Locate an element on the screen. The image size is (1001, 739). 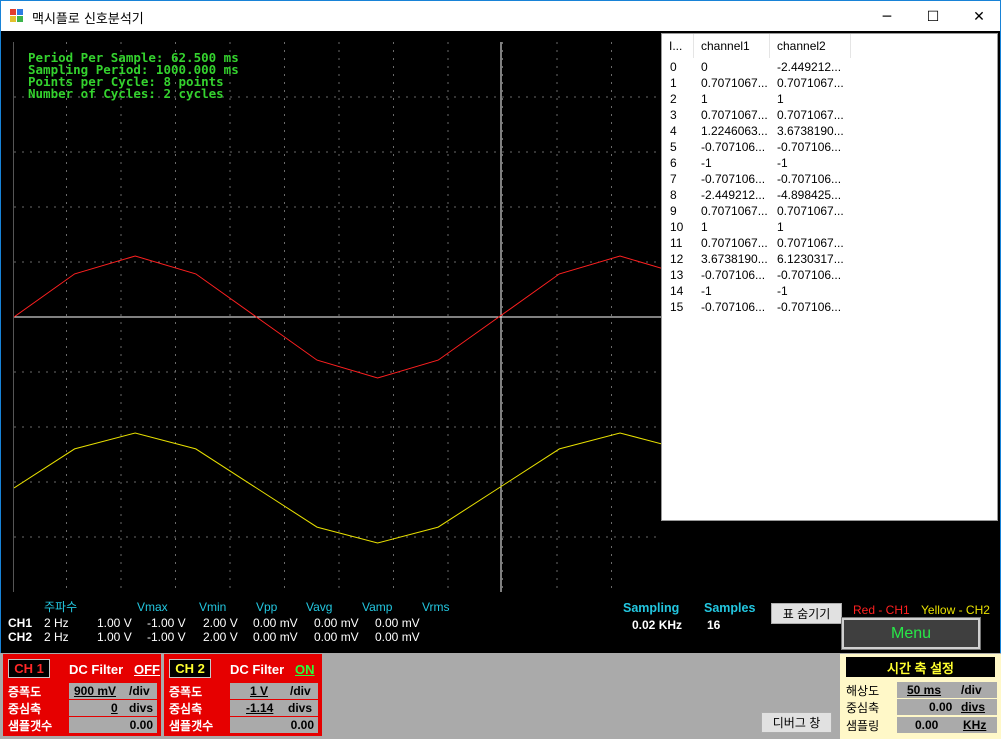
ch2-measure-vamp: 0.00 mV is located at coordinates (336, 637).